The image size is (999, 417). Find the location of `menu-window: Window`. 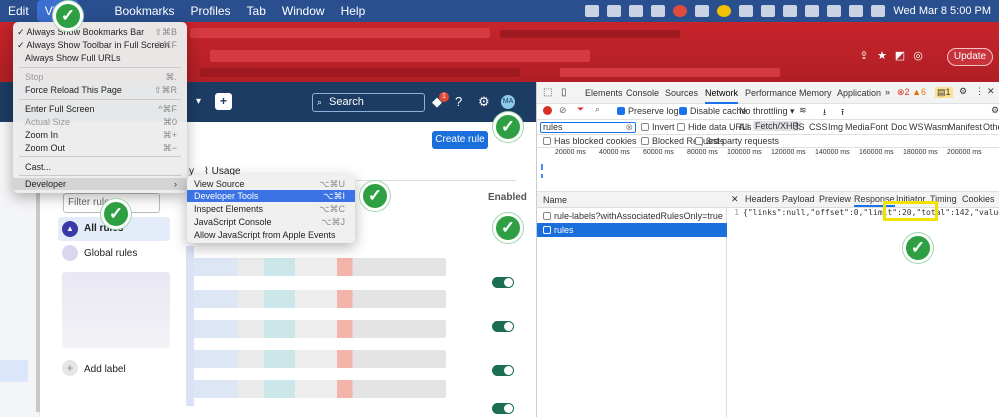

menu-window: Window is located at coordinates (303, 11).